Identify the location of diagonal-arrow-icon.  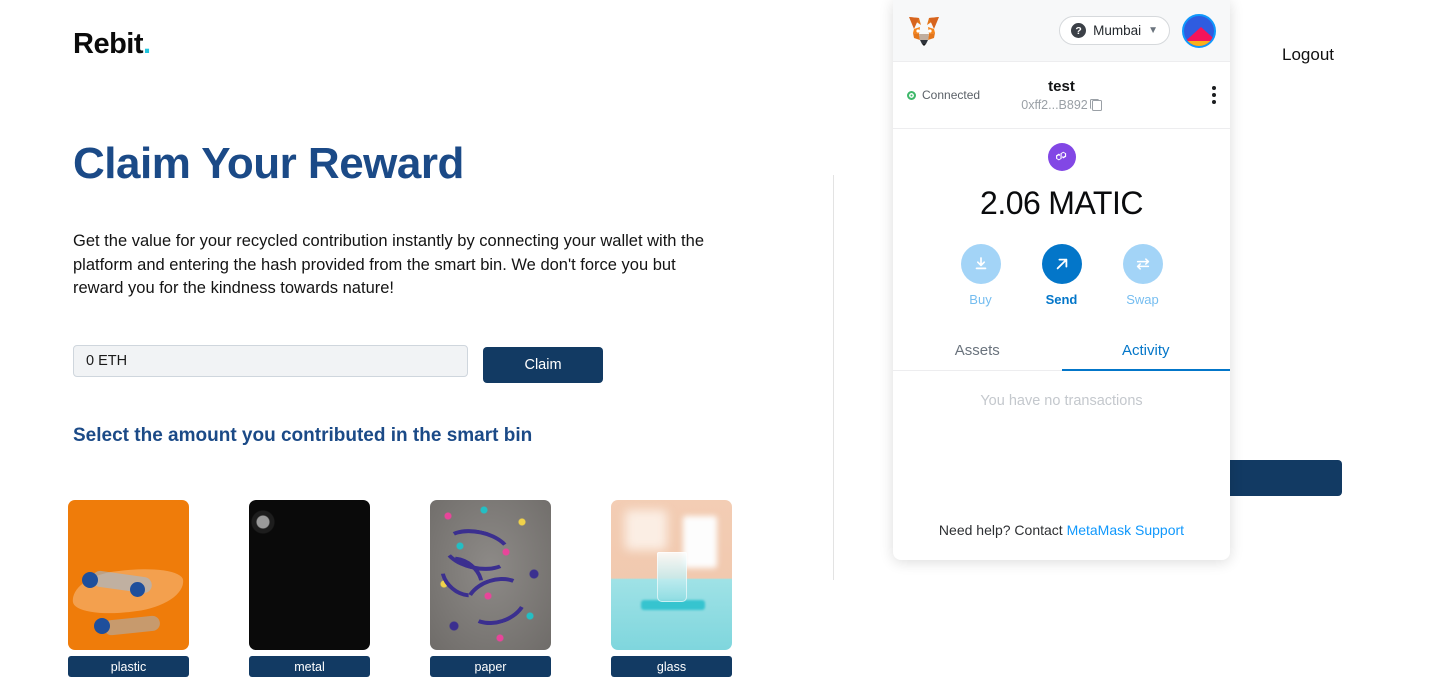
(1061, 264).